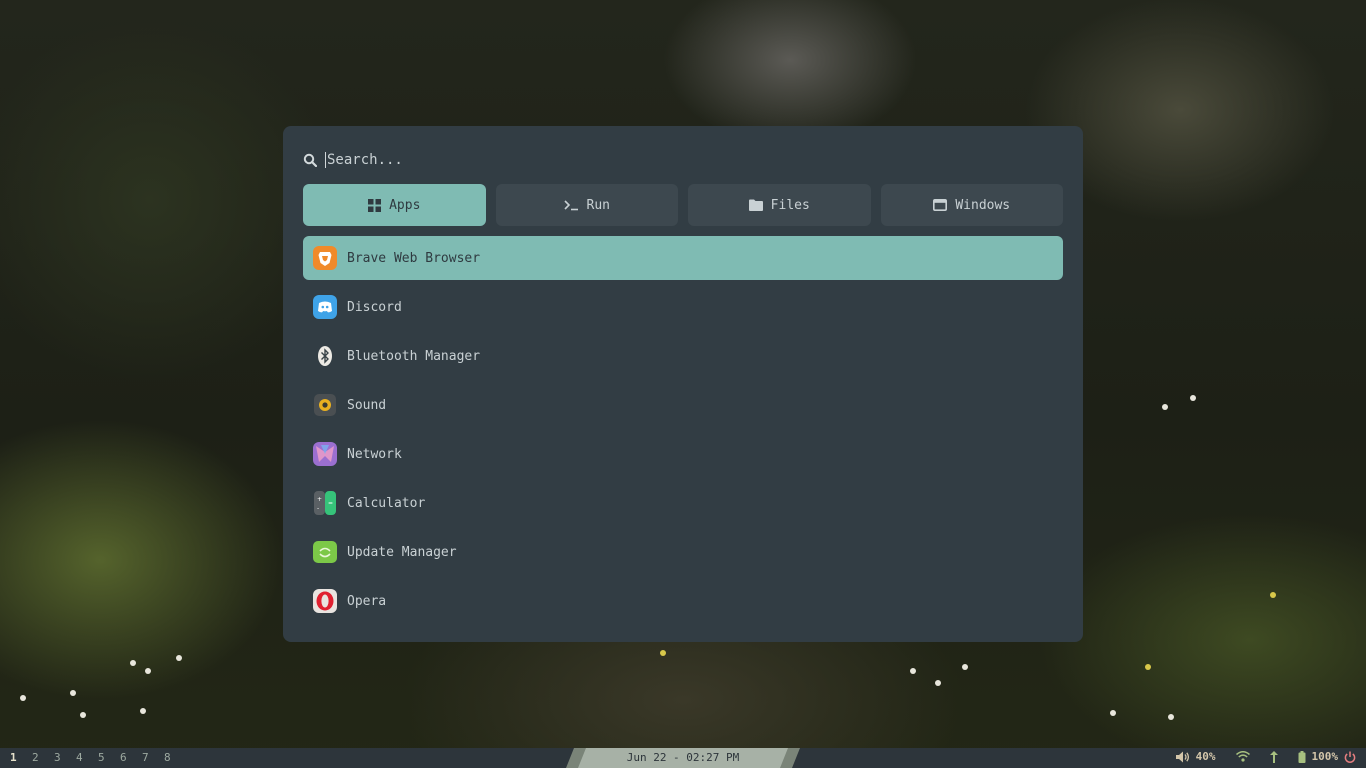  I want to click on tab-windows: Windows, so click(971, 205).